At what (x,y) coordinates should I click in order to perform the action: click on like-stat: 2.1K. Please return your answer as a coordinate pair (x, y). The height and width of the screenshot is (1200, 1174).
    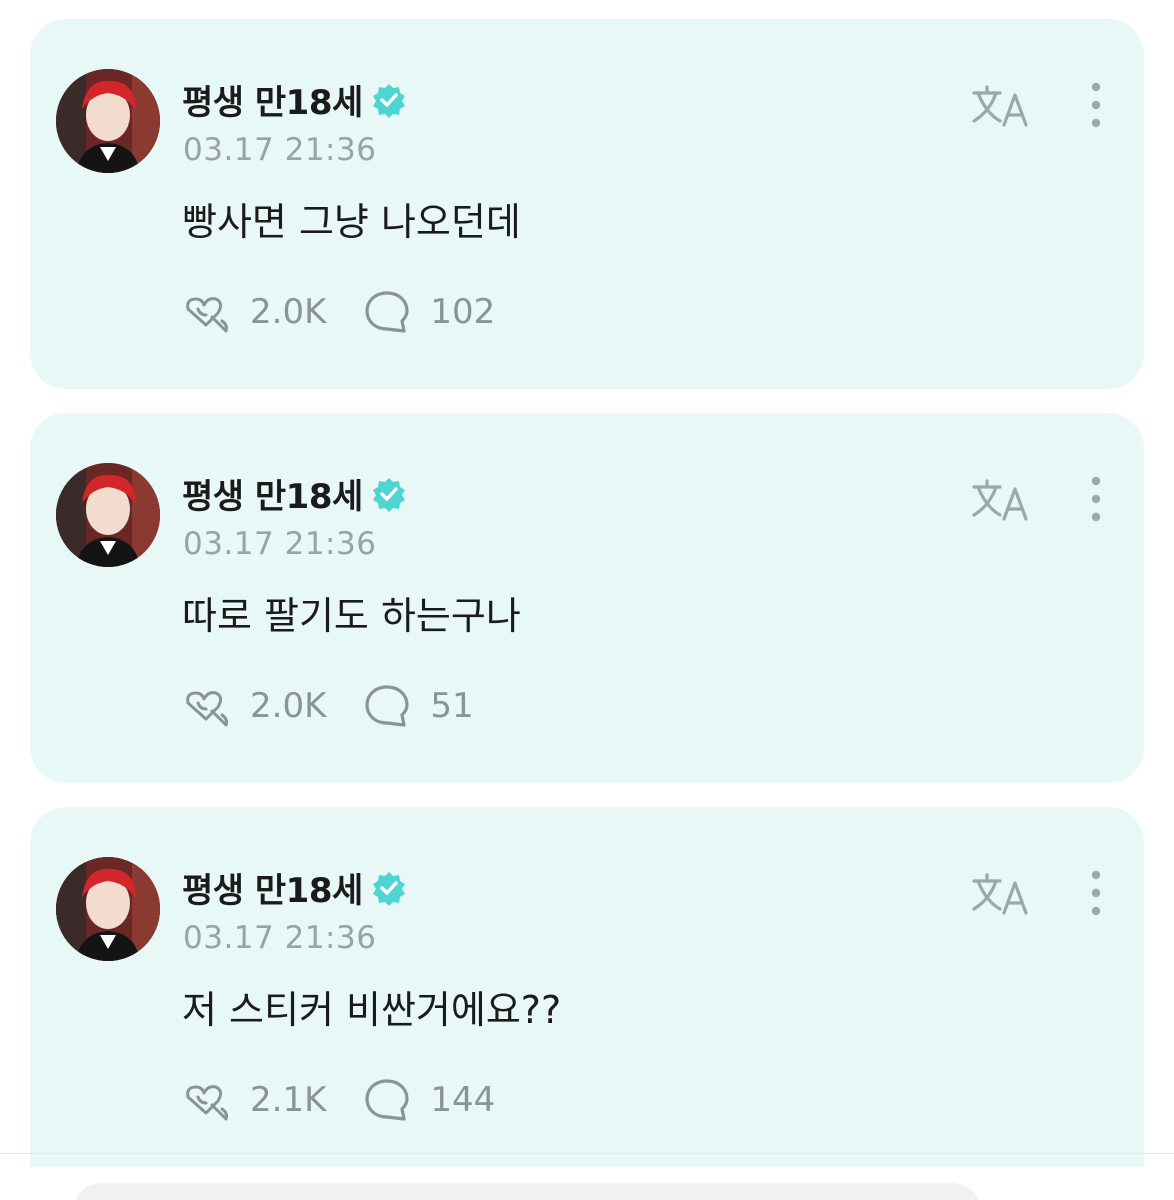
    Looking at the image, I should click on (254, 1100).